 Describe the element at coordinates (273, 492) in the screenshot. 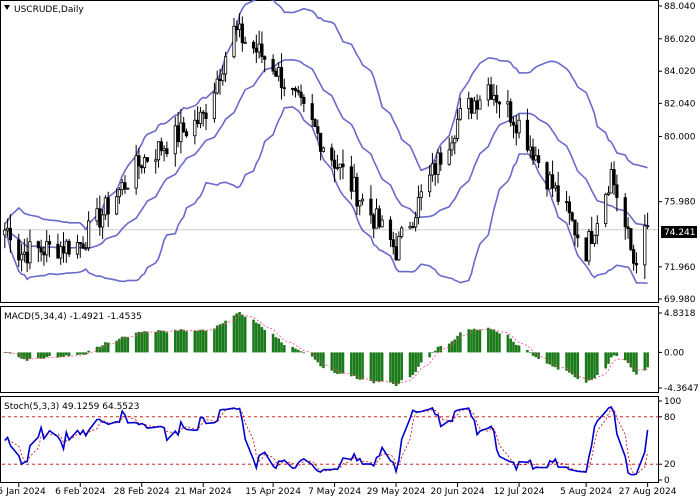

I see `x-tick-label: 15 Apr 2024` at that location.